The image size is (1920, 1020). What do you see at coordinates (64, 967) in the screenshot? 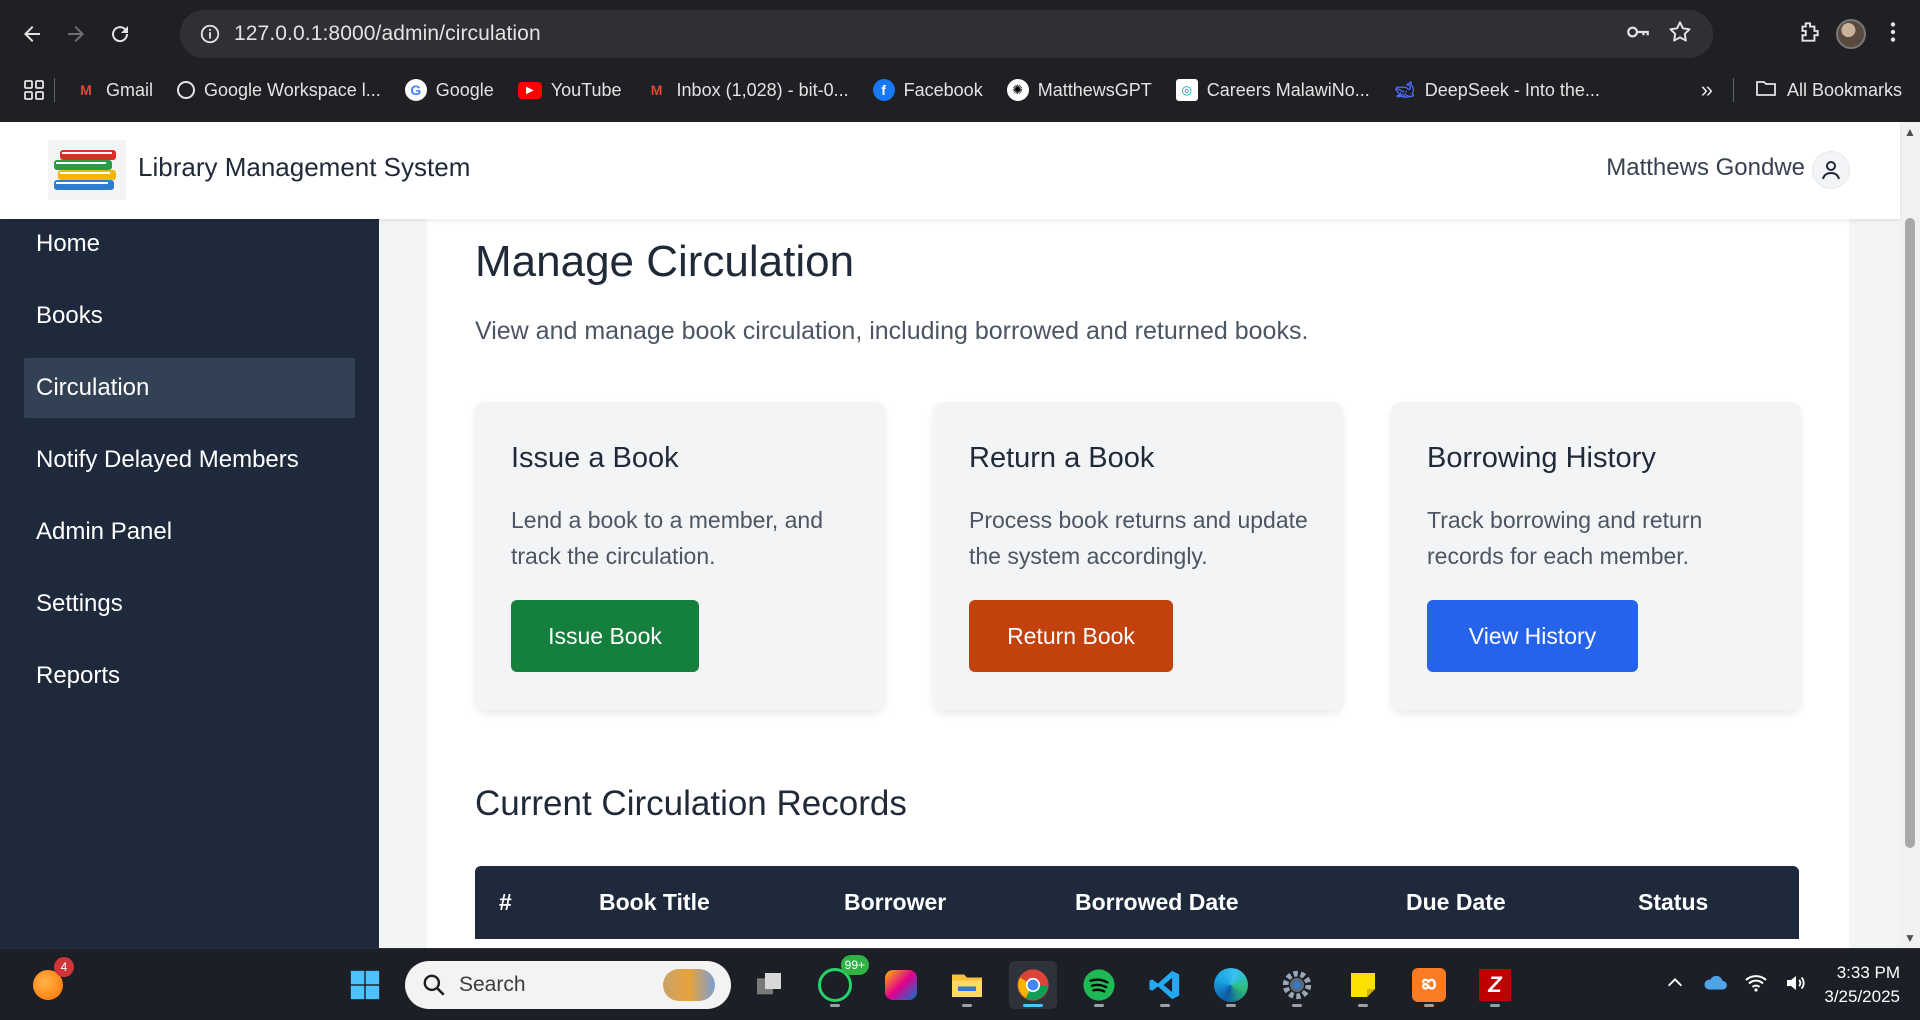
I see `notification-badge: 4` at bounding box center [64, 967].